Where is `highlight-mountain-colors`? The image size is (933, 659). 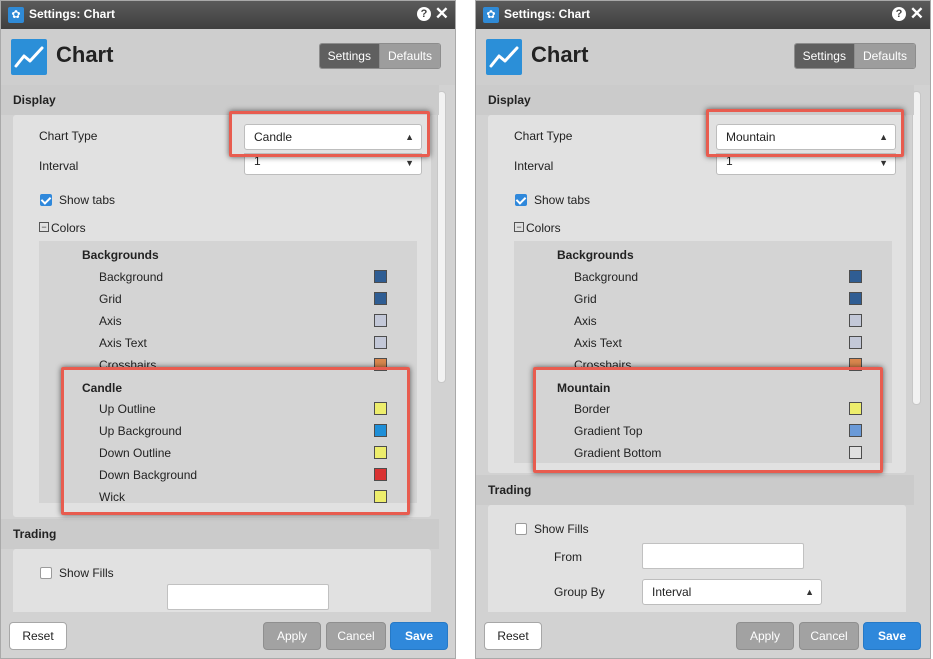 highlight-mountain-colors is located at coordinates (708, 420).